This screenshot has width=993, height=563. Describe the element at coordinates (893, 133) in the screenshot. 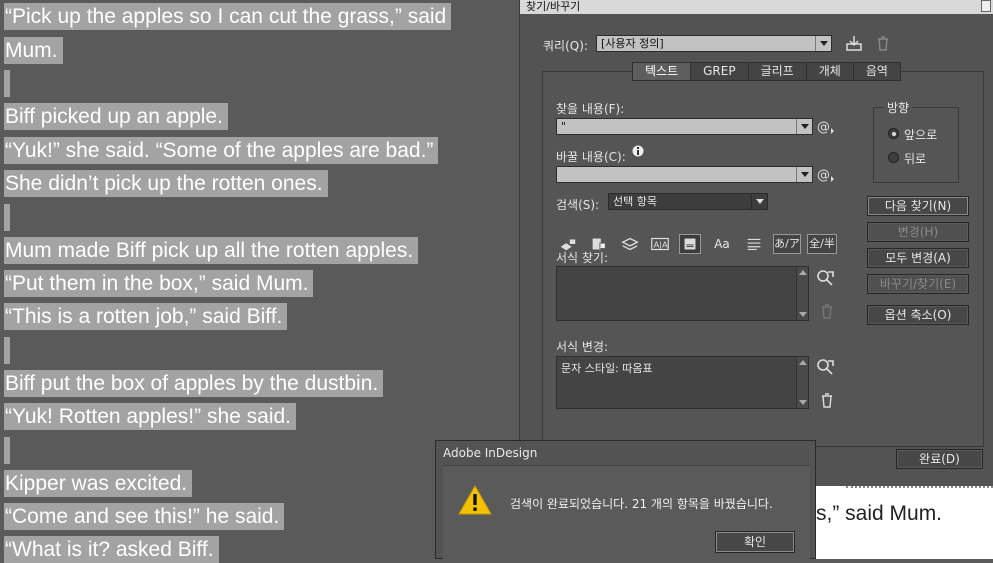

I see `direction-forward-radio` at that location.